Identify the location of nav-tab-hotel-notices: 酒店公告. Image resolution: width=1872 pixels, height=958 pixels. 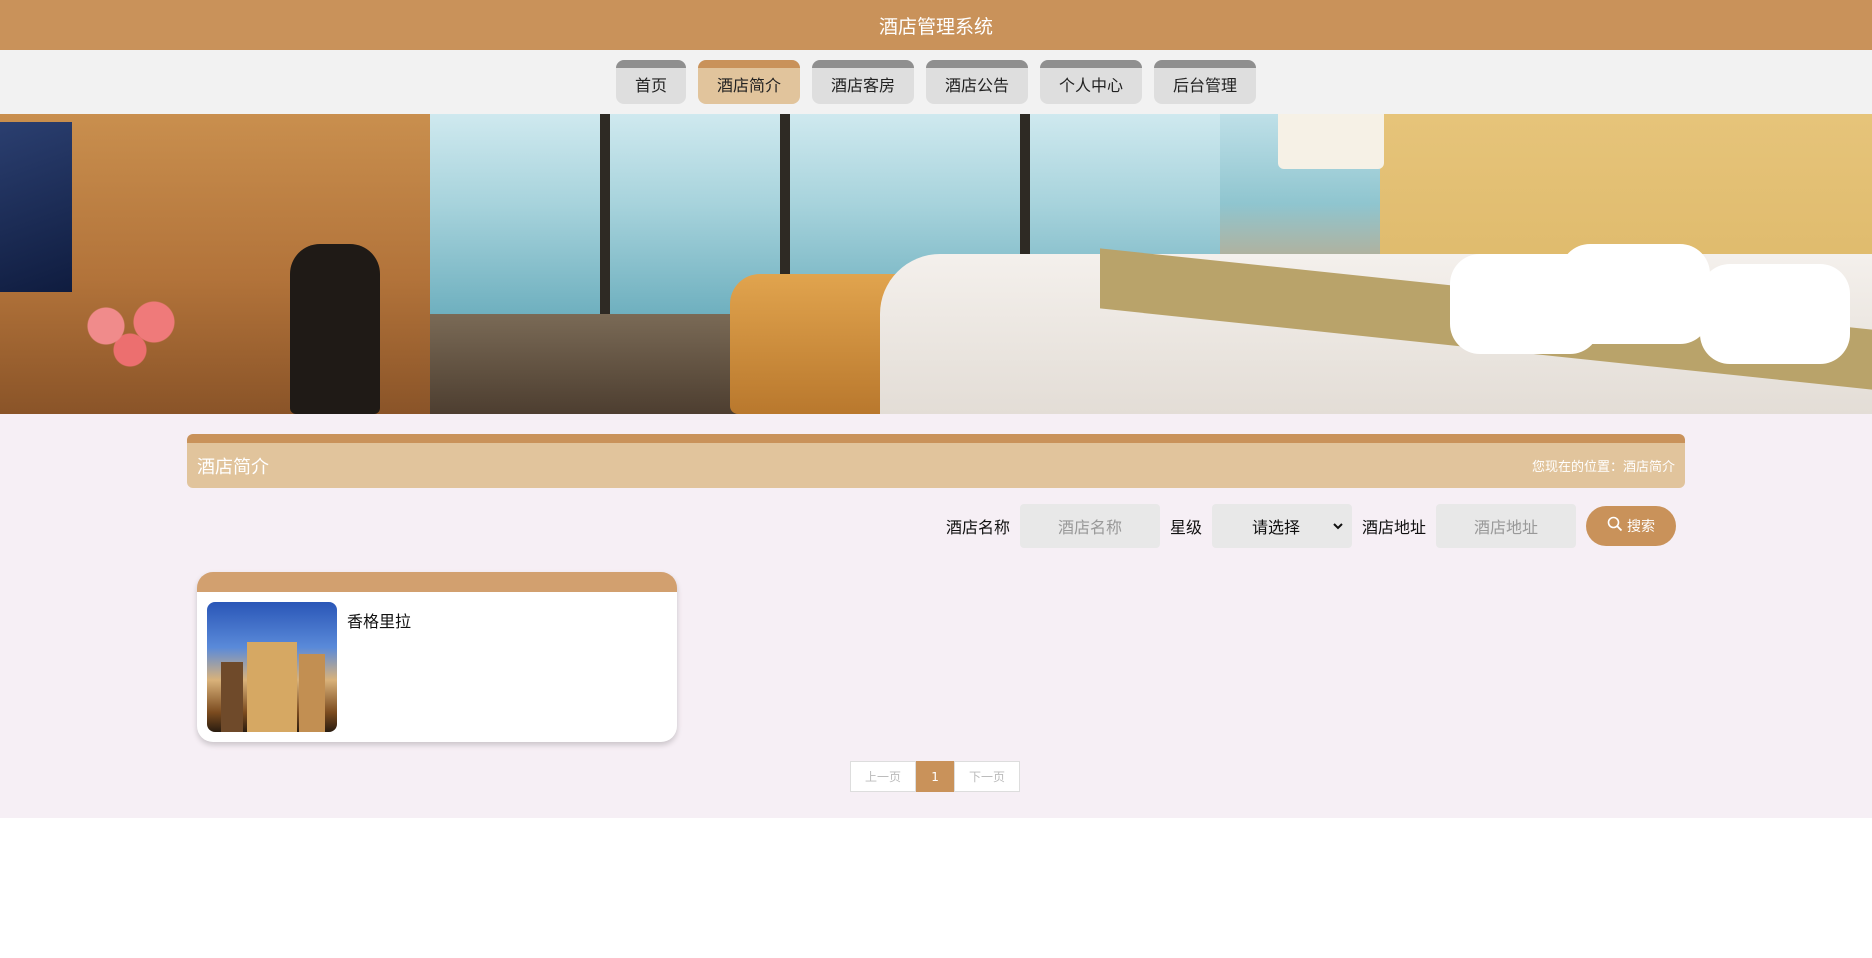
(977, 82).